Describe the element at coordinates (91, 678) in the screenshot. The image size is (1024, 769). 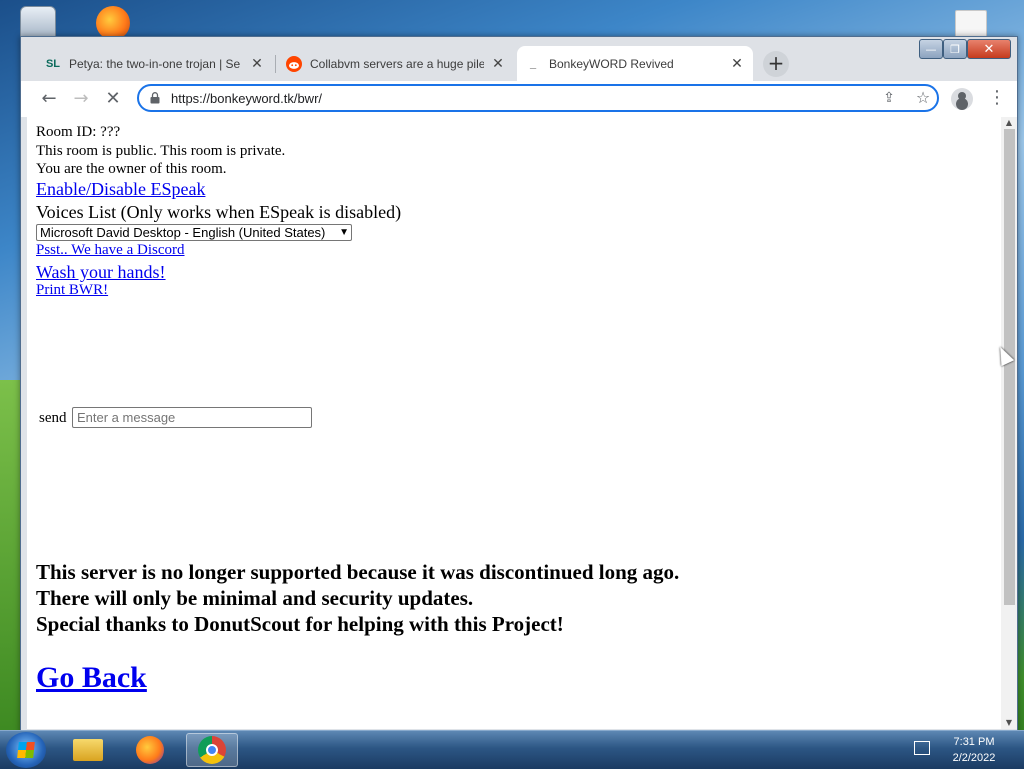
I see `go-back-link: Go Back` at that location.